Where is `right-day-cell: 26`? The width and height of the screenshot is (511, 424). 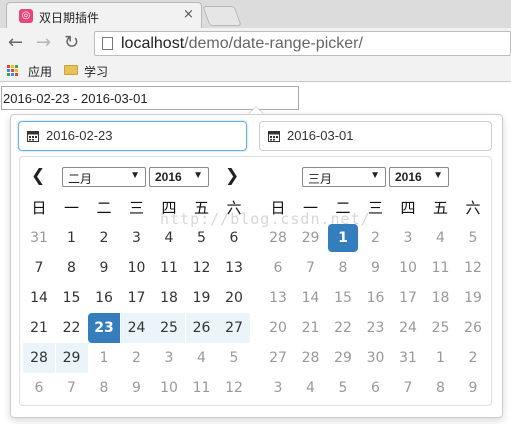
right-day-cell: 26 is located at coordinates (473, 328).